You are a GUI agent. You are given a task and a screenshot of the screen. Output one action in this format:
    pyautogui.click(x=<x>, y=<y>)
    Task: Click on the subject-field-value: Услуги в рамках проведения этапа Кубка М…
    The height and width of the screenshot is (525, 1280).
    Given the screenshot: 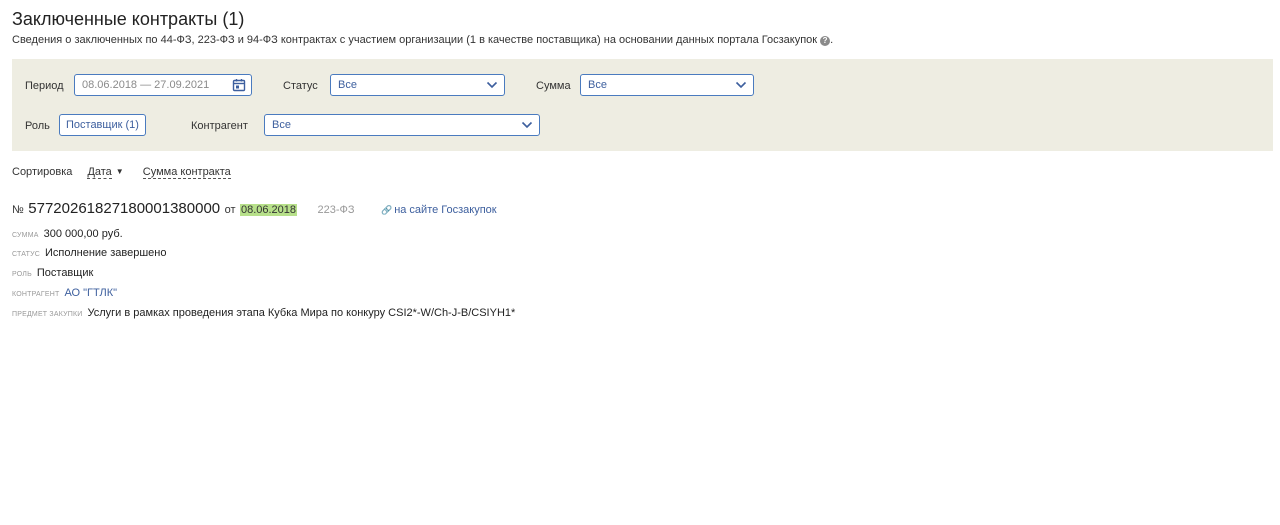 What is the action you would take?
    pyautogui.click(x=301, y=313)
    